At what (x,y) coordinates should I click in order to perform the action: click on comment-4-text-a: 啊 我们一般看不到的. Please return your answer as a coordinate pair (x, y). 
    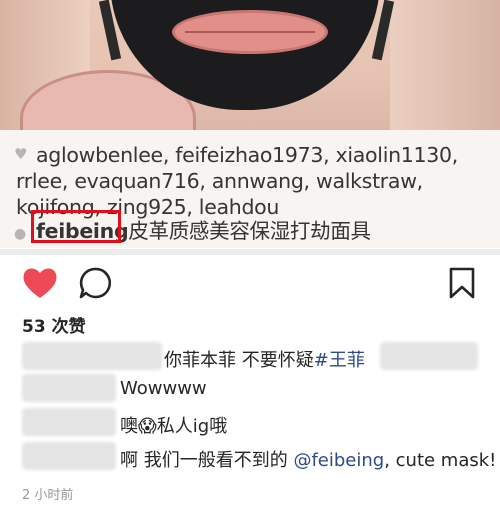
    Looking at the image, I should click on (207, 460).